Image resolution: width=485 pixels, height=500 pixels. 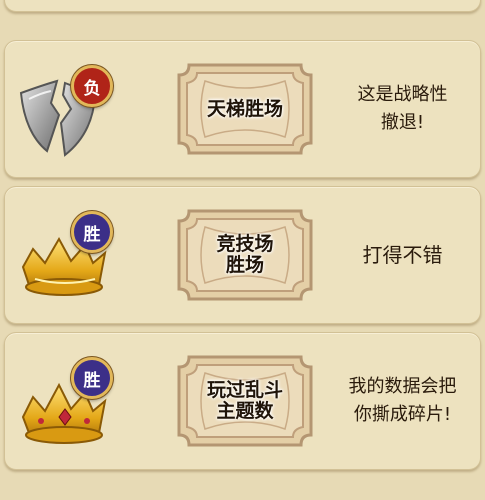 I want to click on achievement-plaque: 天梯胜场, so click(x=245, y=109).